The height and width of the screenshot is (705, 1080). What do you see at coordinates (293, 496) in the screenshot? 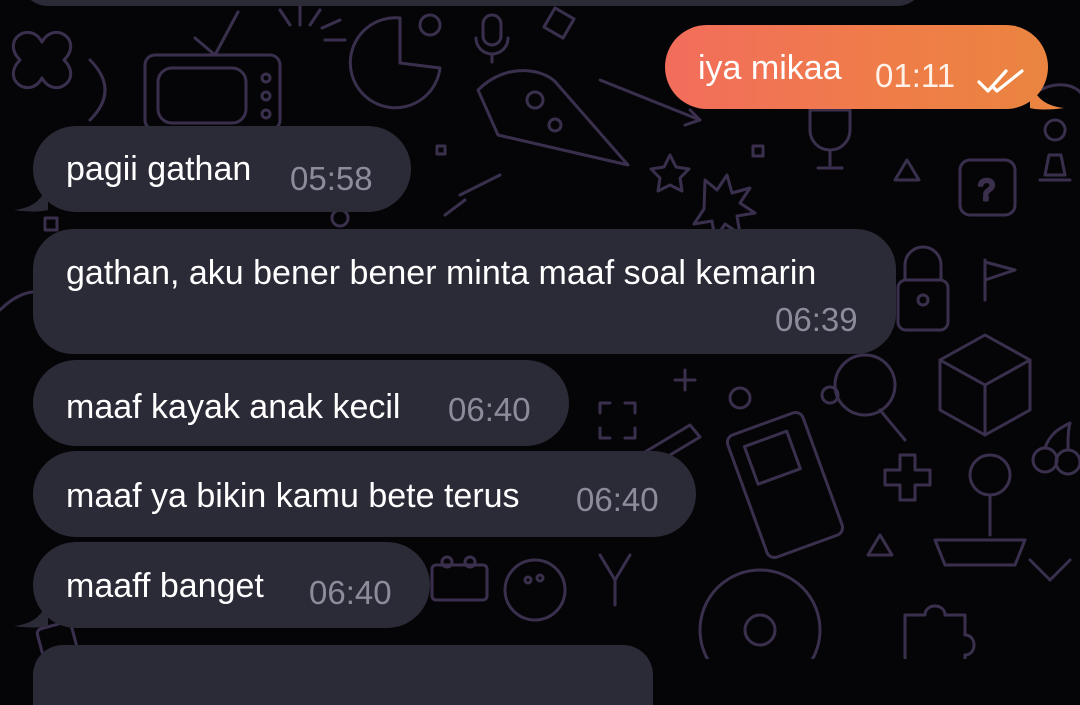
I see `message-text: maaf ya bikin kamu bete terus` at bounding box center [293, 496].